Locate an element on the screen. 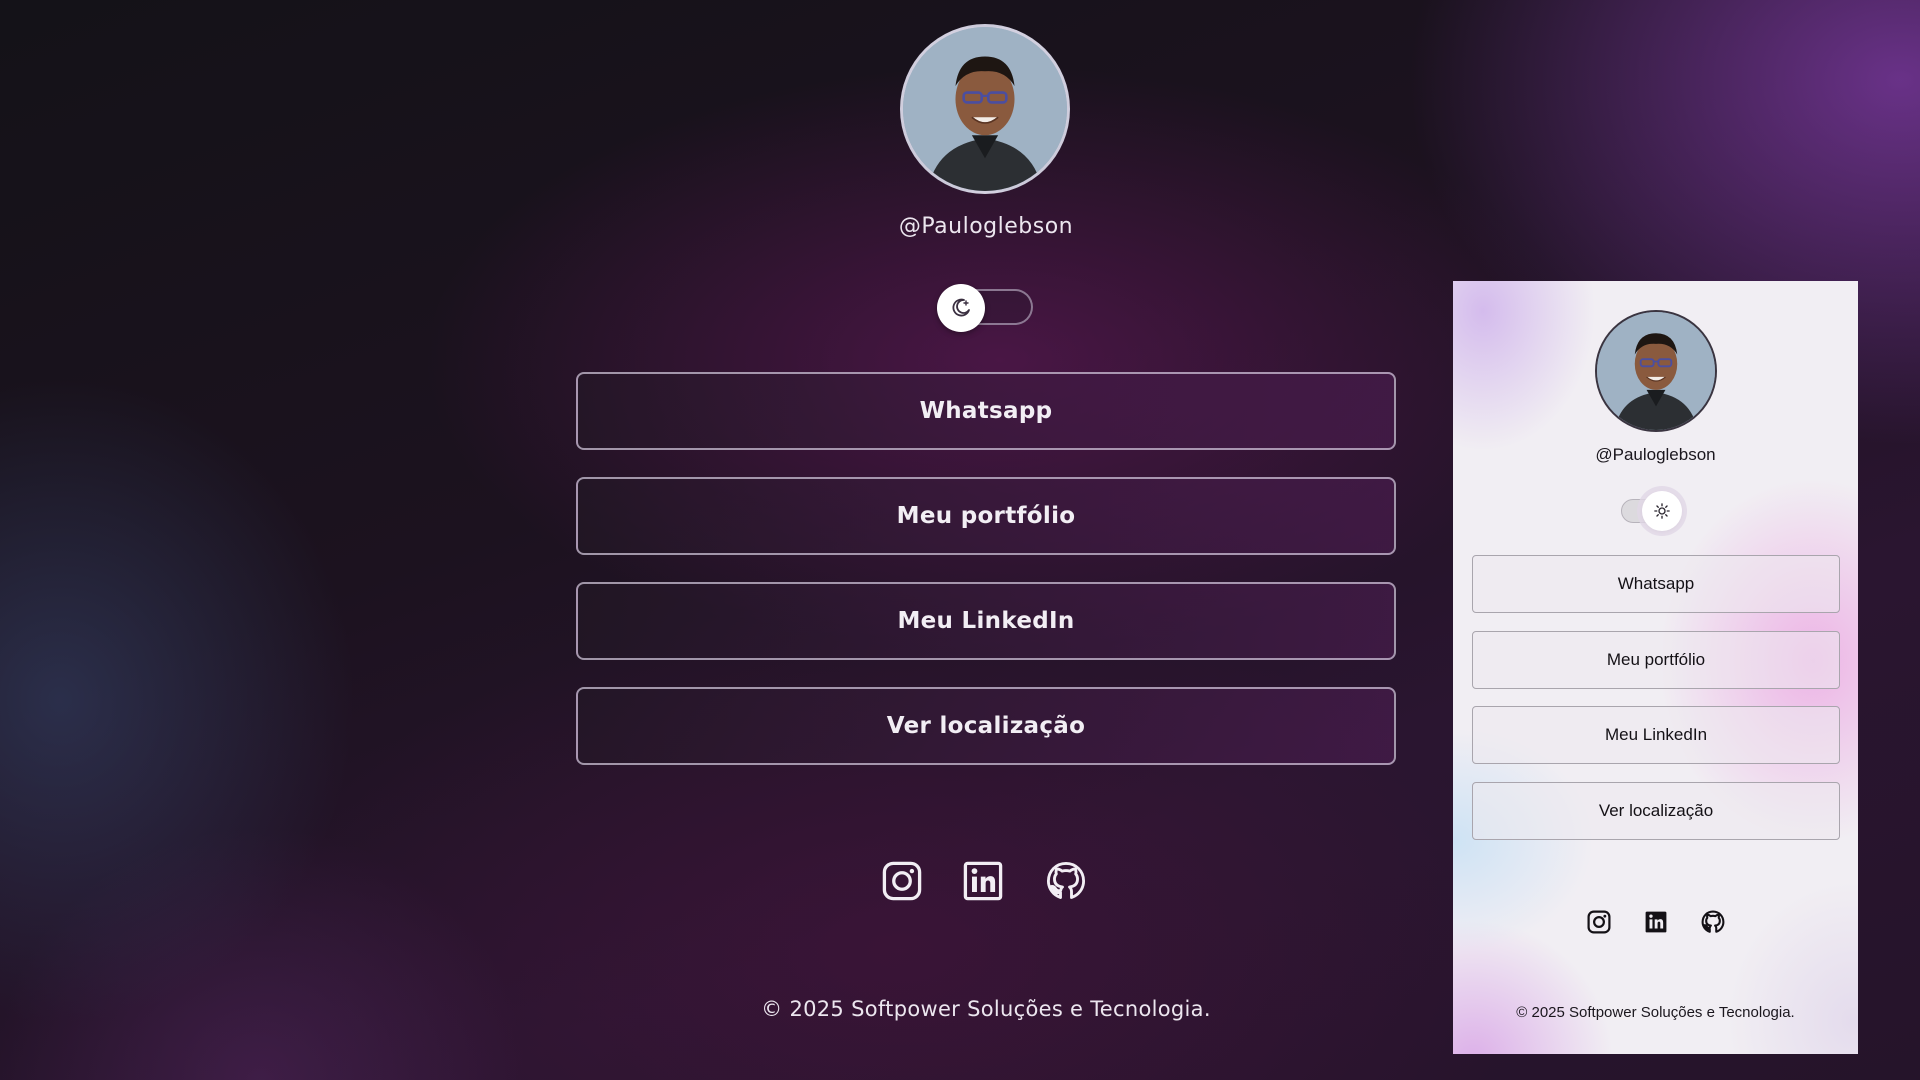 This screenshot has width=1920, height=1080. moon-icon is located at coordinates (961, 307).